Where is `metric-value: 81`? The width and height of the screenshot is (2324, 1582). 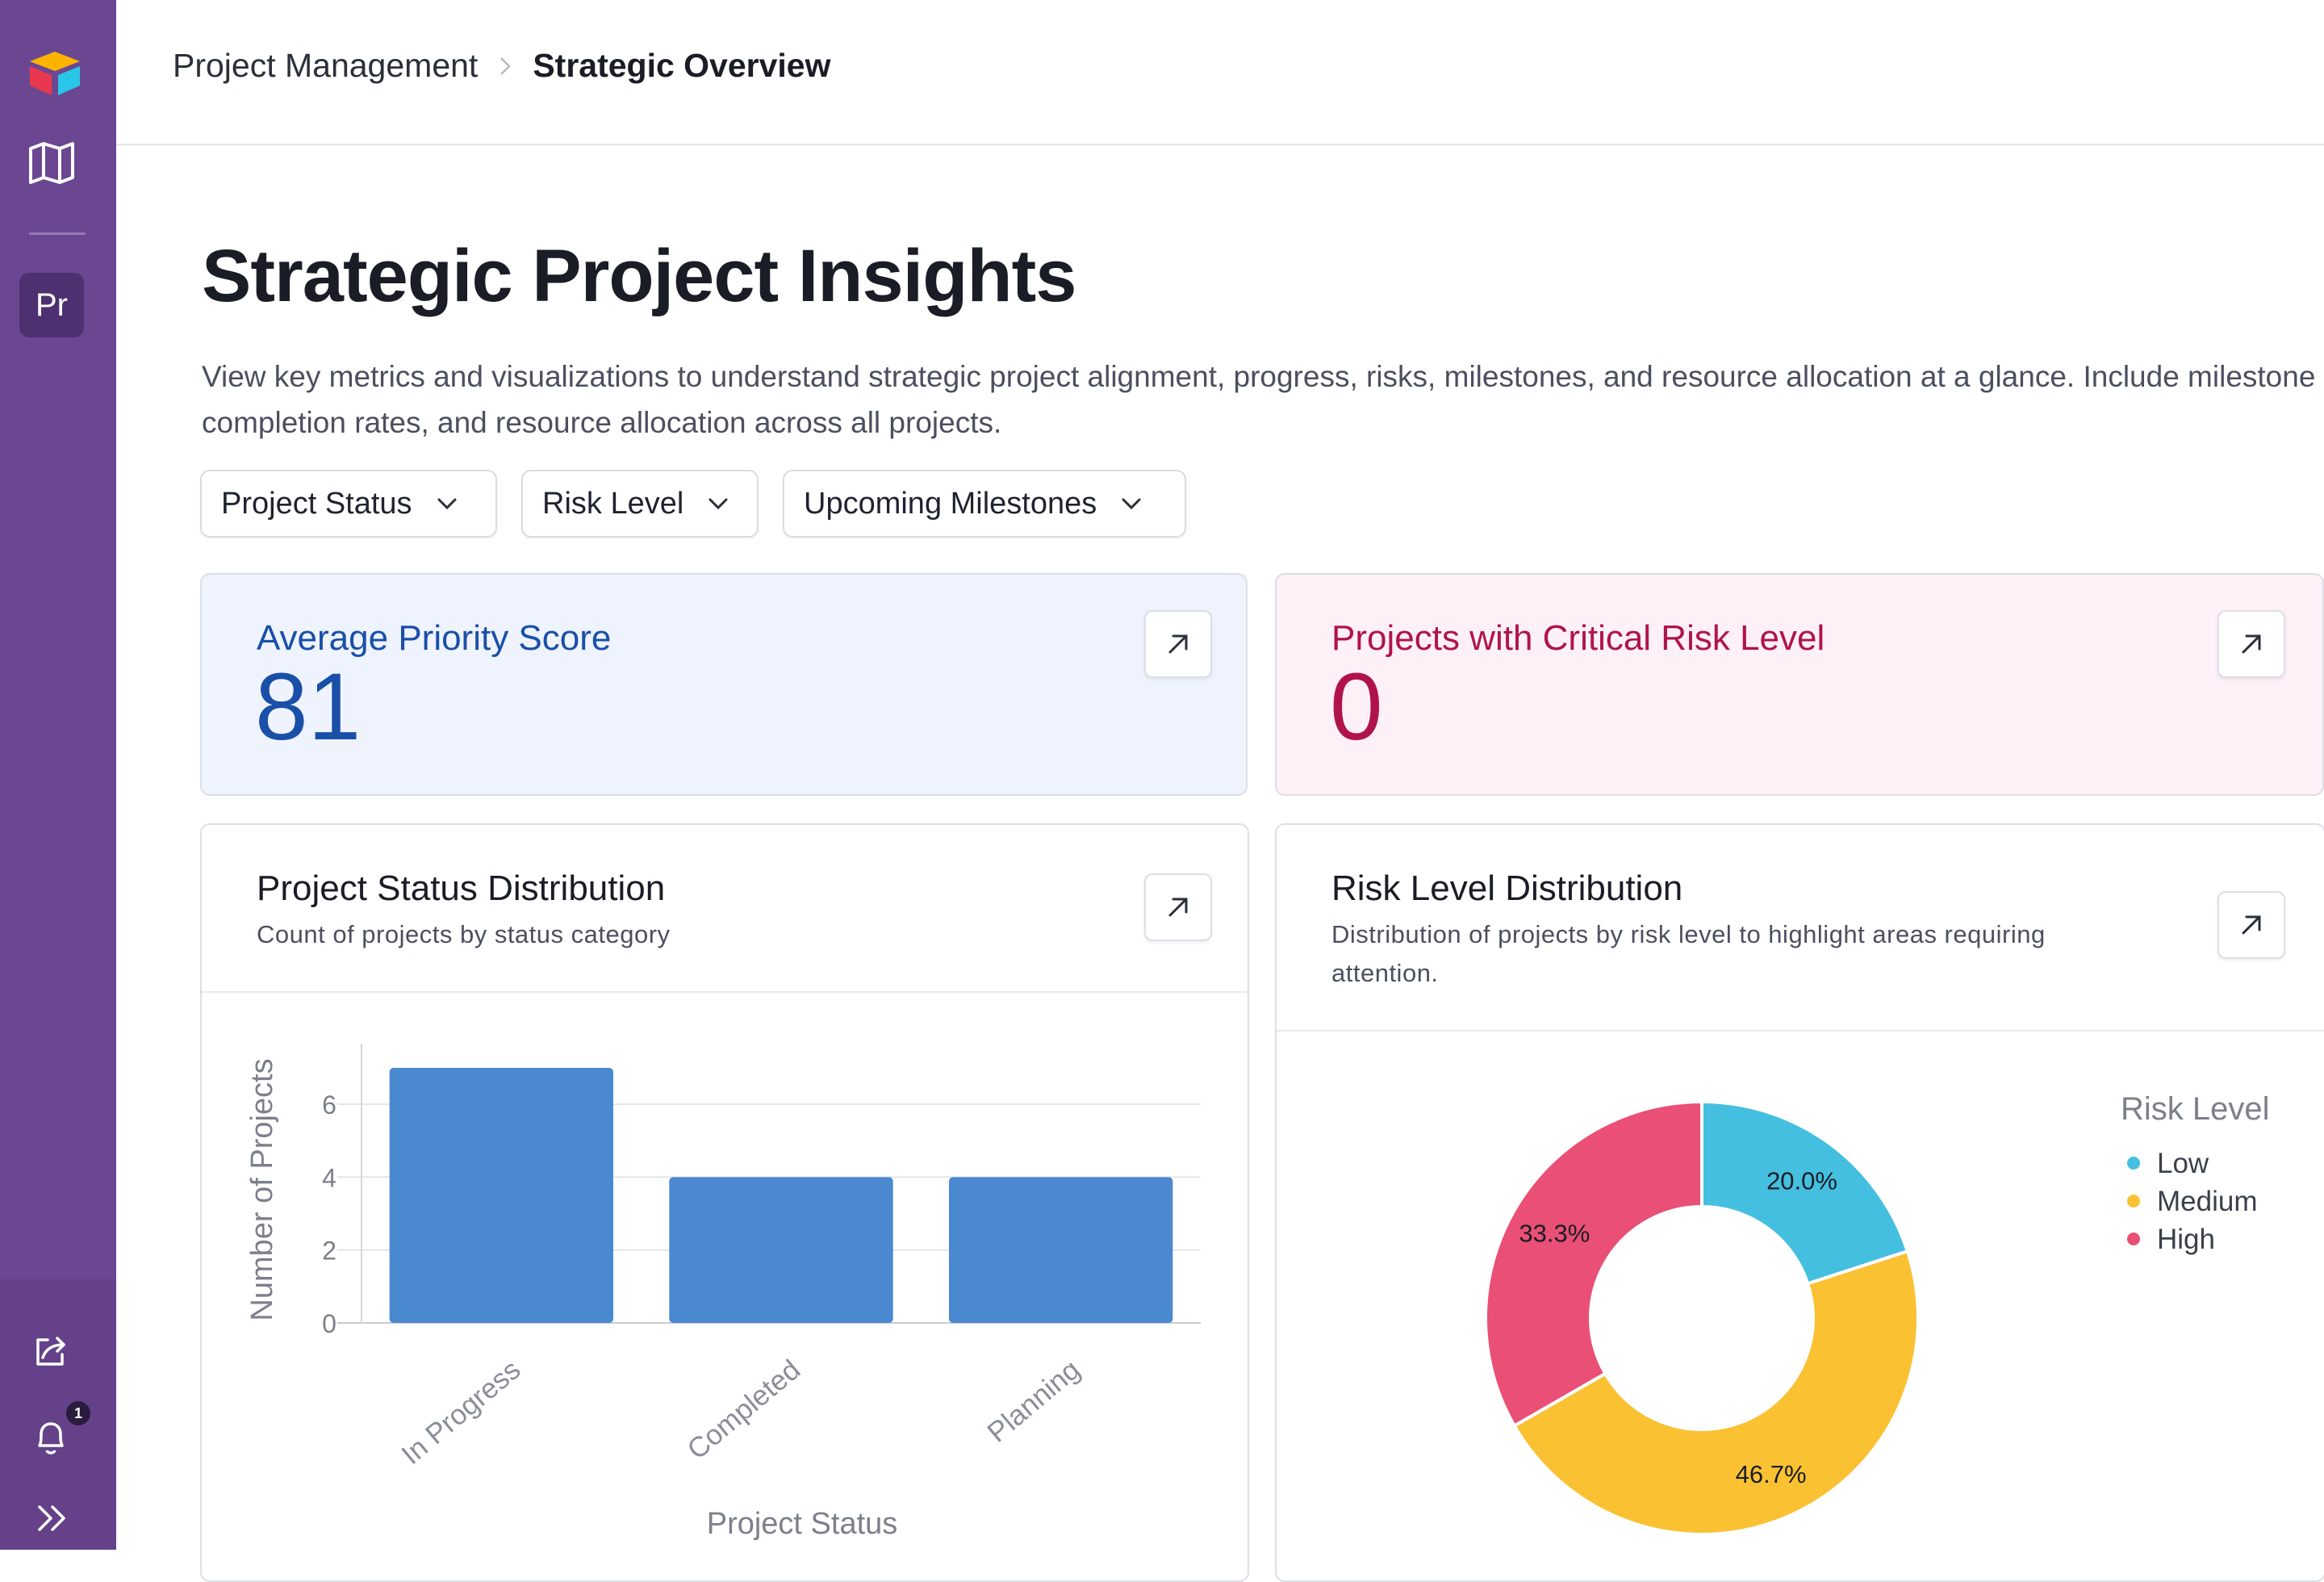 metric-value: 81 is located at coordinates (309, 707).